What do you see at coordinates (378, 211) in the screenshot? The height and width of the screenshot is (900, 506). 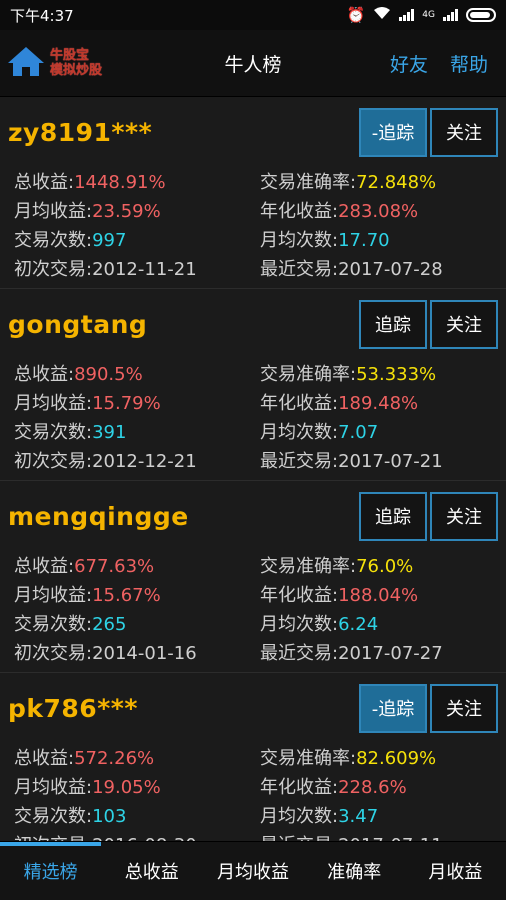 I see `stat-value: 283.08%` at bounding box center [378, 211].